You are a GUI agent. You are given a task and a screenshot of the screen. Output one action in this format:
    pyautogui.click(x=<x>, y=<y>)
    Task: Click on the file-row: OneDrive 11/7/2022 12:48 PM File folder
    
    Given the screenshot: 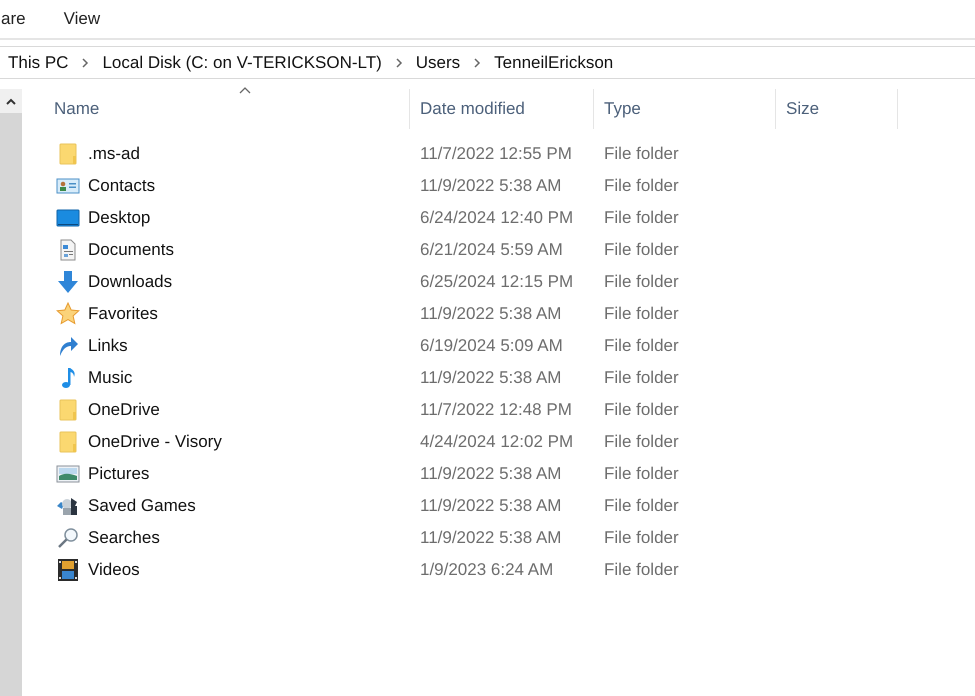 What is the action you would take?
    pyautogui.click(x=498, y=410)
    